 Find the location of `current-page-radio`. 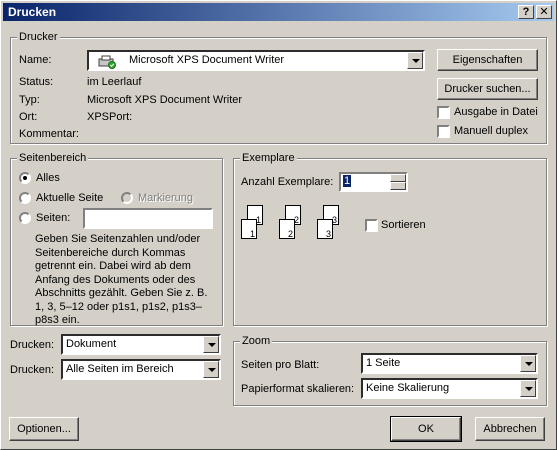

current-page-radio is located at coordinates (25, 198).